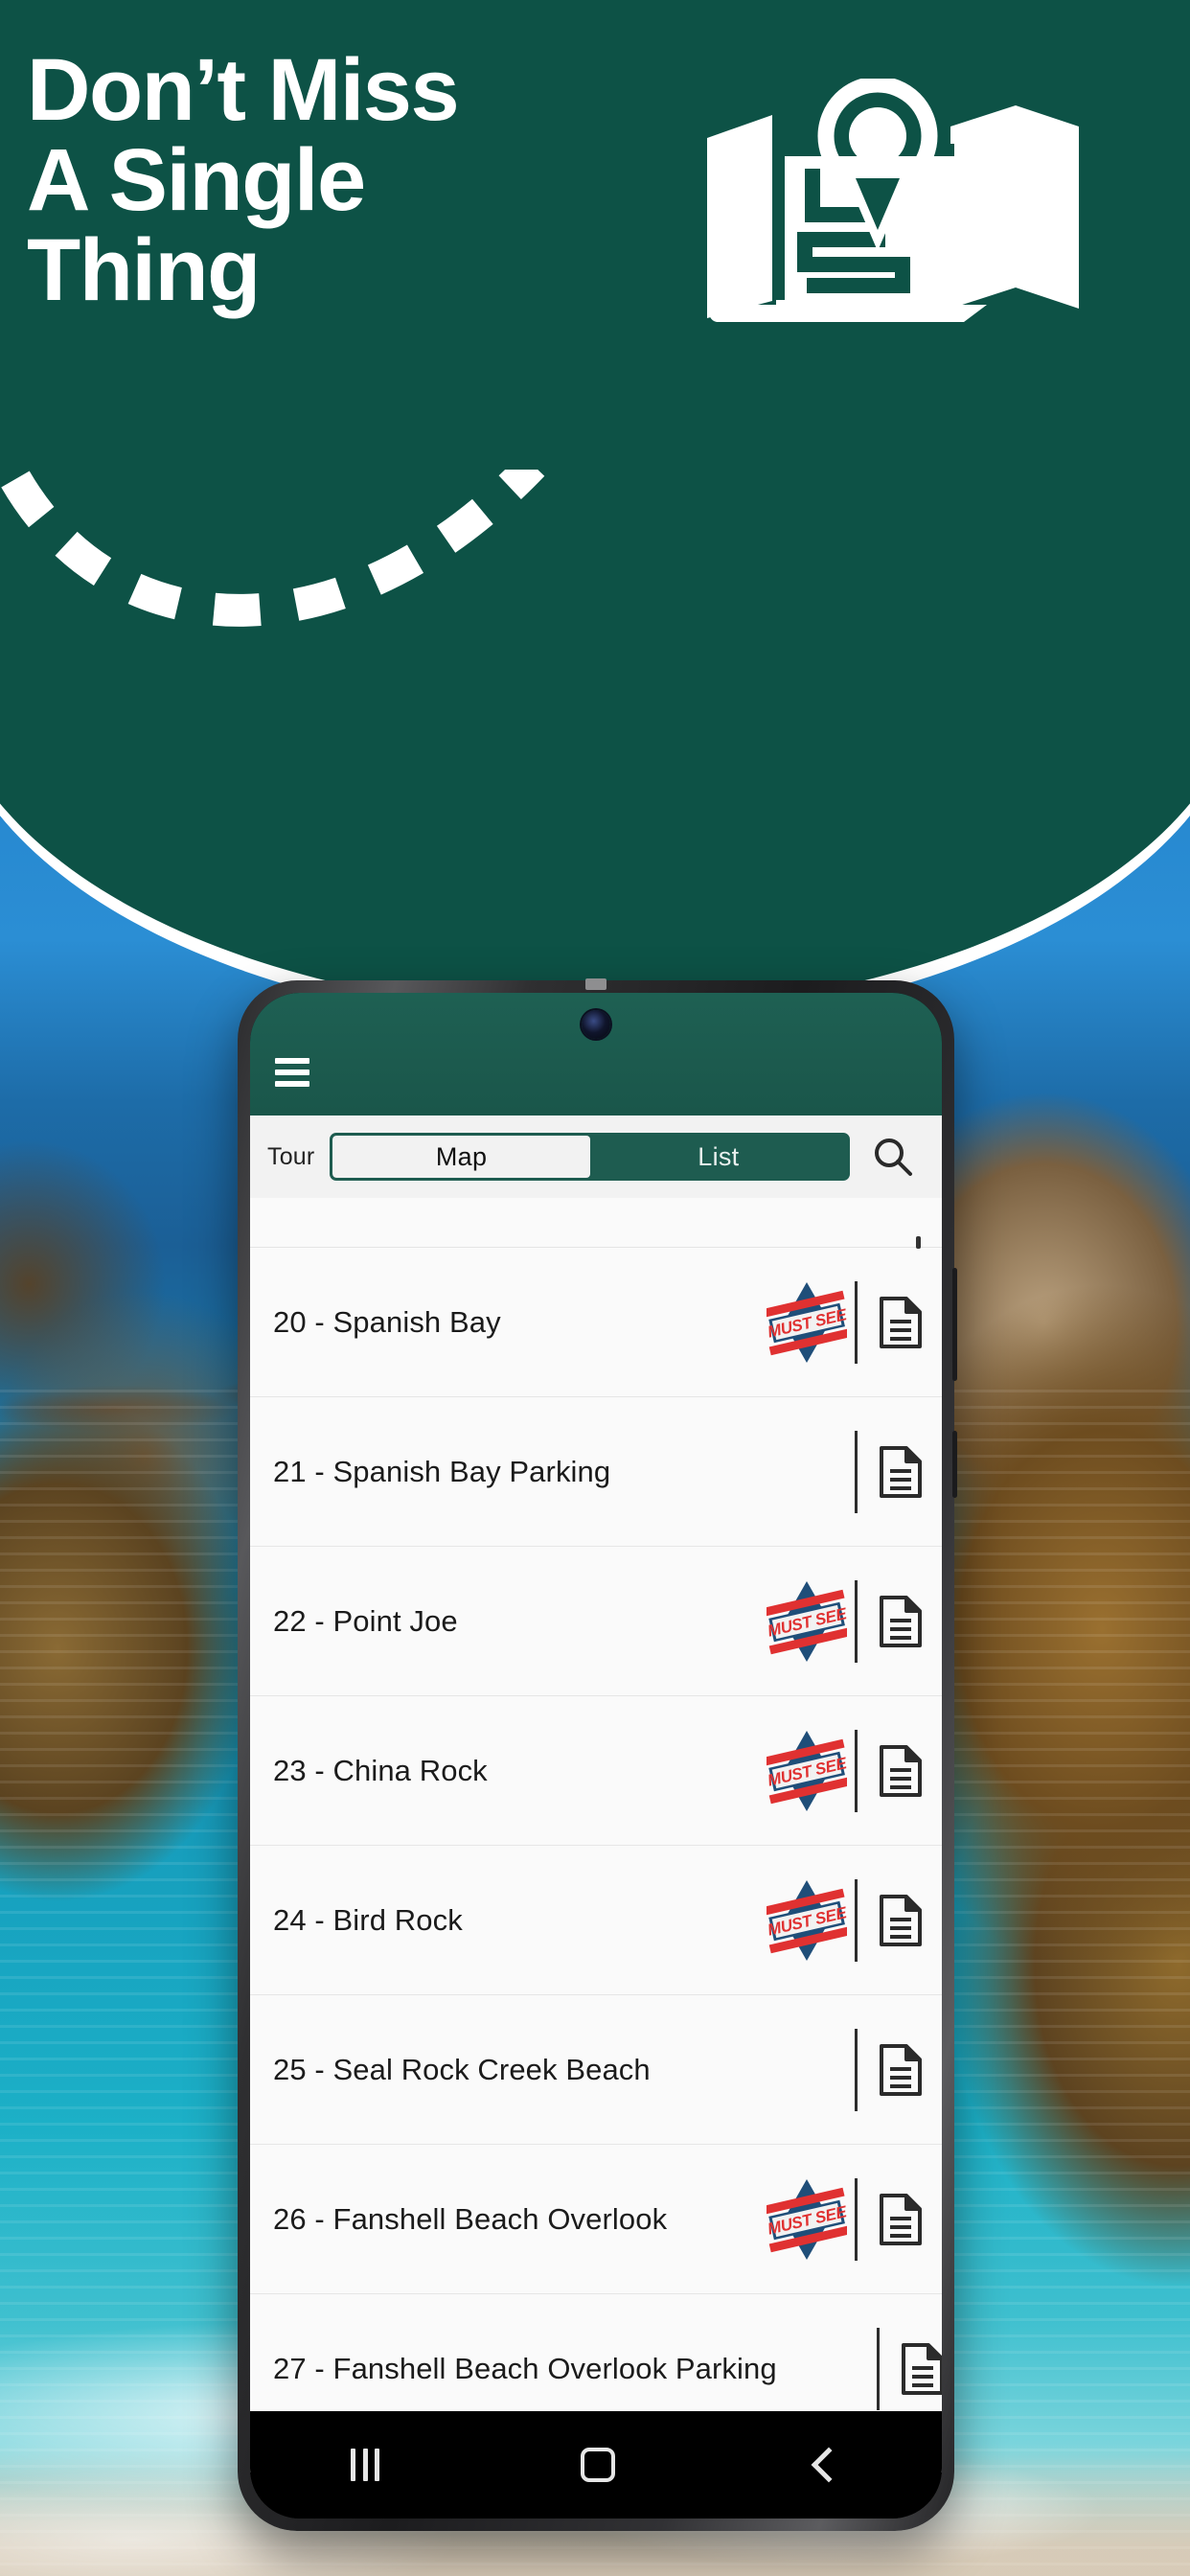 This screenshot has width=1190, height=2576. Describe the element at coordinates (462, 2069) in the screenshot. I see `list-item-label: 25 - Seal Rock Creek Beach` at that location.